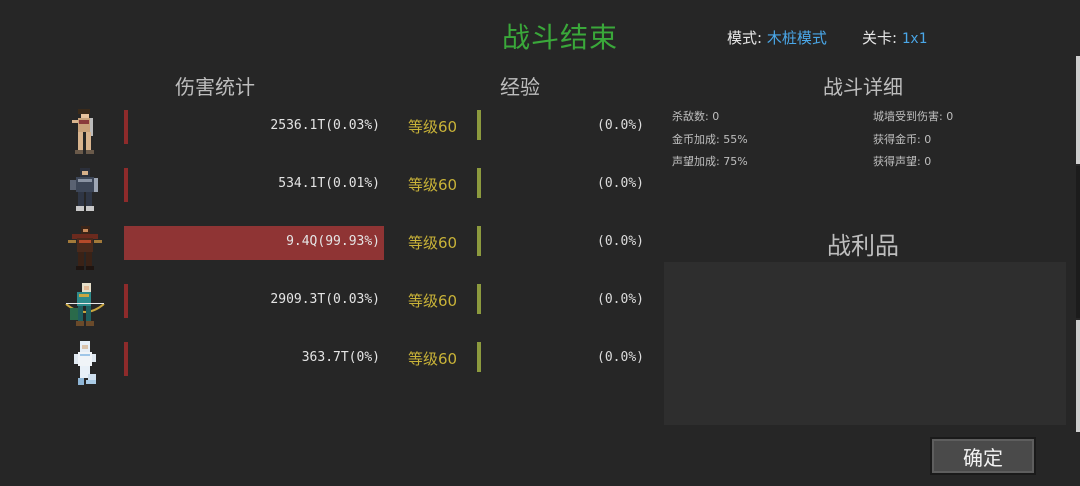 This screenshot has height=486, width=1080. What do you see at coordinates (902, 161) in the screenshot?
I see `fame-gained: 获得声望: 0` at bounding box center [902, 161].